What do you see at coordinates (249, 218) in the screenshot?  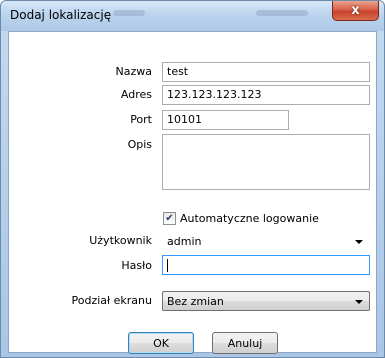 I see `autologin-label: Automatyczne logowanie` at bounding box center [249, 218].